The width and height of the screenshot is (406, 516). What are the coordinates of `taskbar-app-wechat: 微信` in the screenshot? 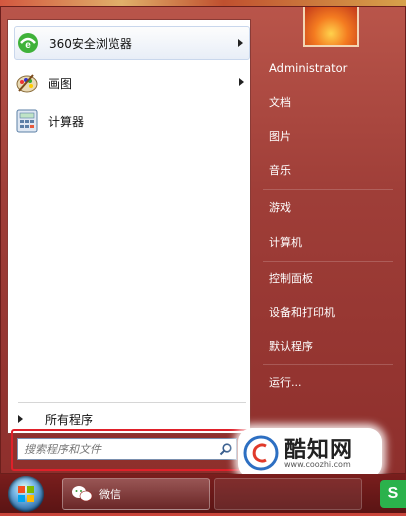 It's located at (136, 494).